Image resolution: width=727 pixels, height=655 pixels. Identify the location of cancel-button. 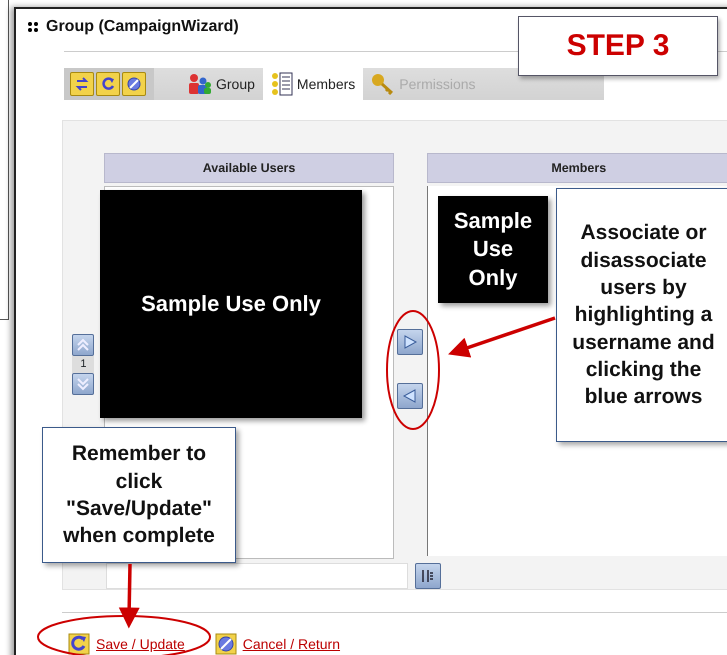
(134, 84).